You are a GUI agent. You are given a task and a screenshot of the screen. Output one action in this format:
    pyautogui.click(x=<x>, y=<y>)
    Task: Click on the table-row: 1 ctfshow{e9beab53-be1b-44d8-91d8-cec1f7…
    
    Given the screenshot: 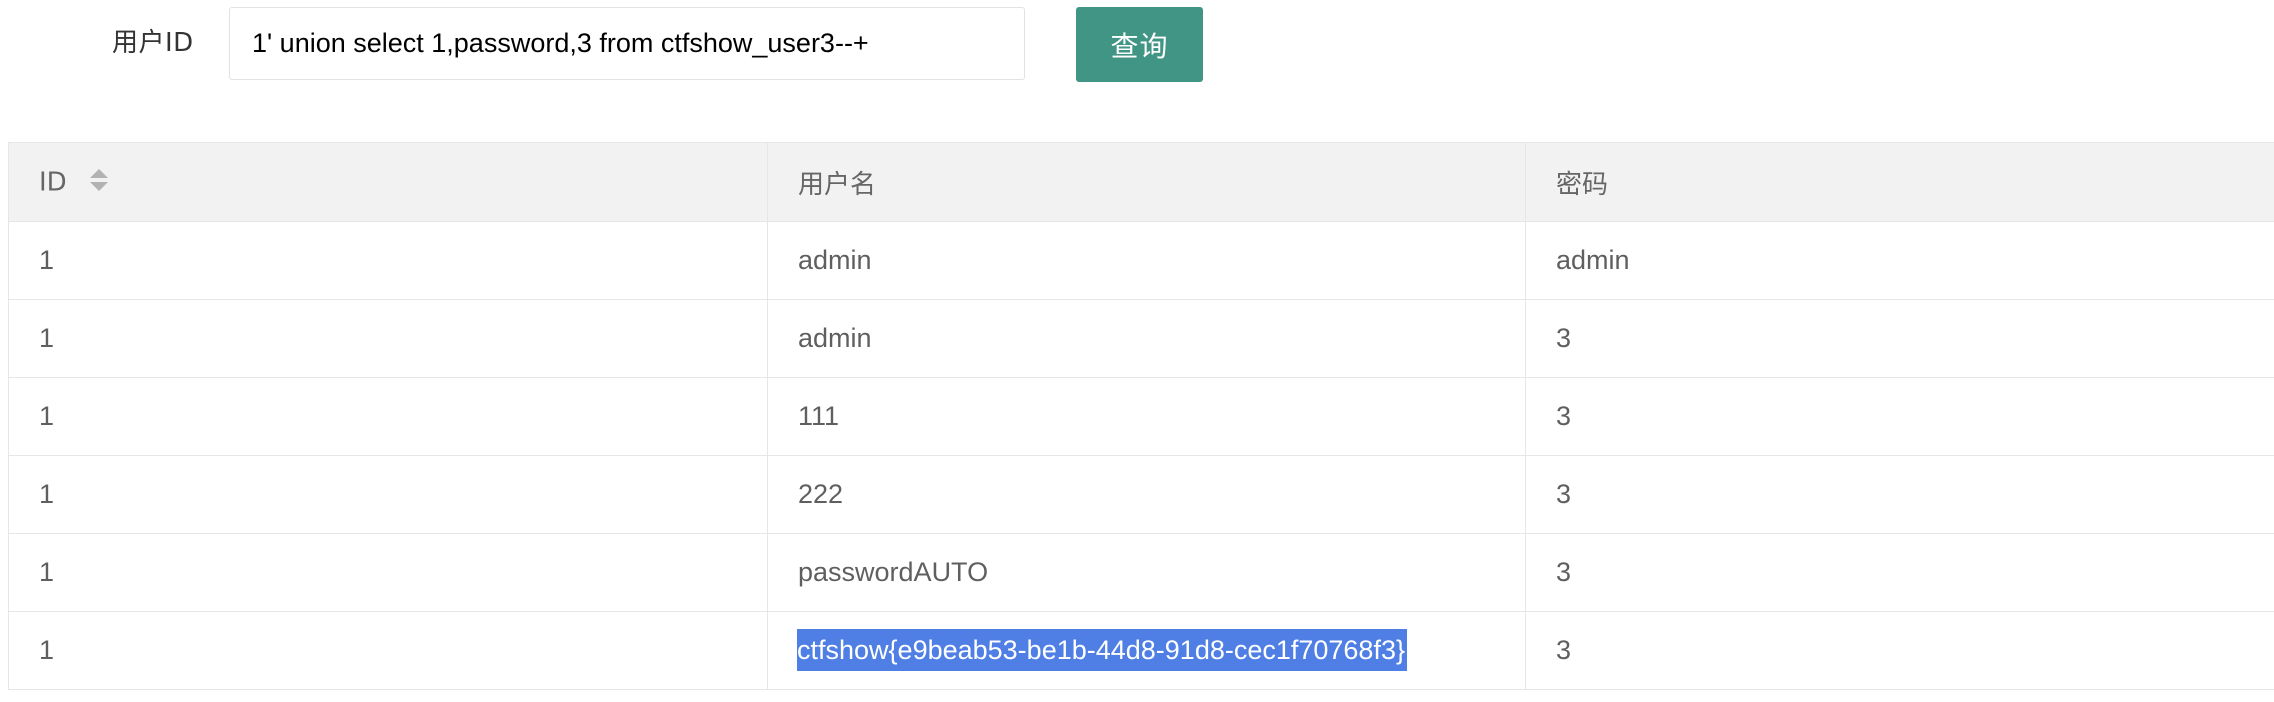 What is the action you would take?
    pyautogui.click(x=1141, y=651)
    